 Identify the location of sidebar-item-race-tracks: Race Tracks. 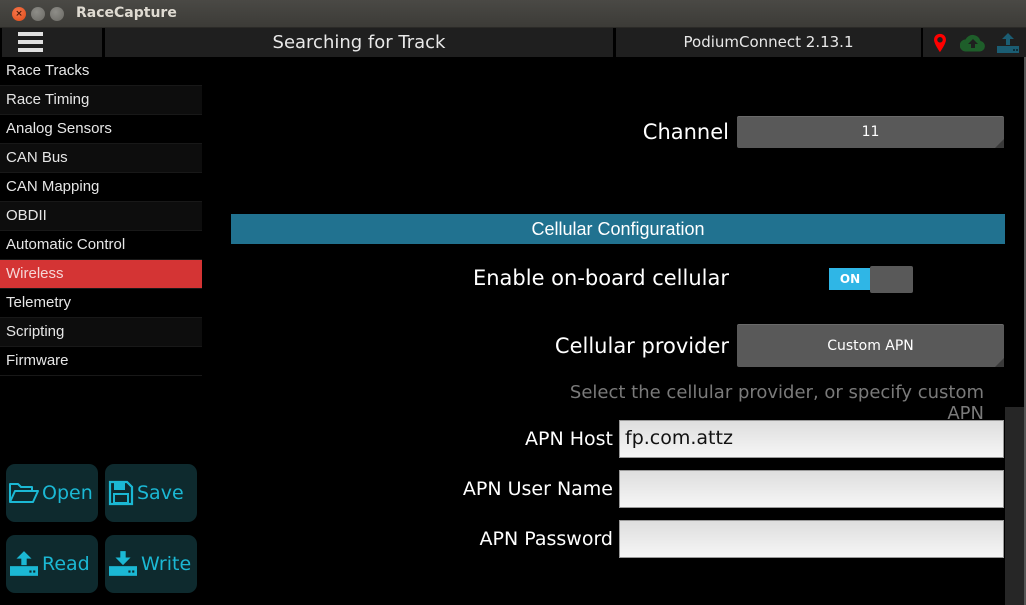
(101, 71).